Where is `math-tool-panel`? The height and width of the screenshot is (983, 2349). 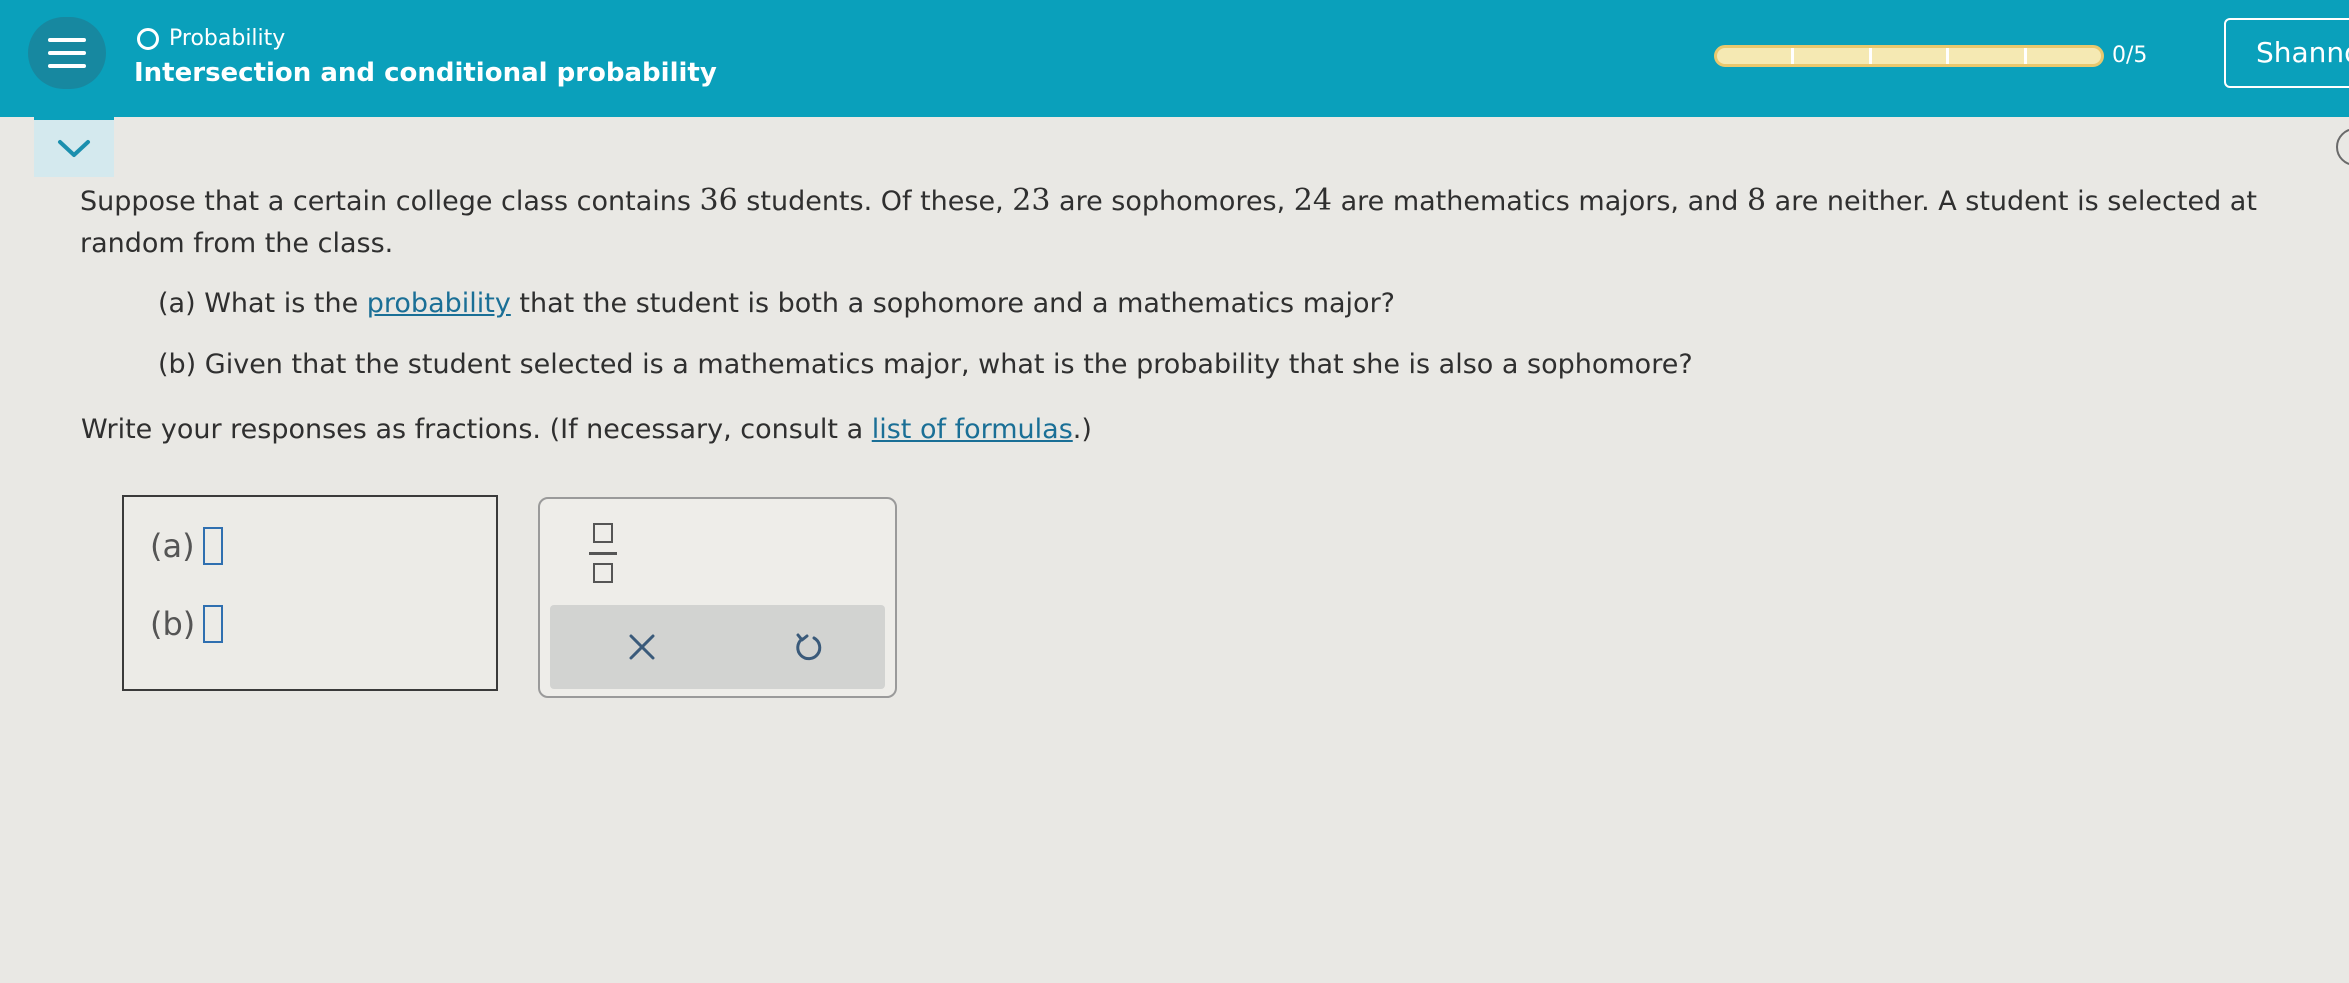 math-tool-panel is located at coordinates (717, 597).